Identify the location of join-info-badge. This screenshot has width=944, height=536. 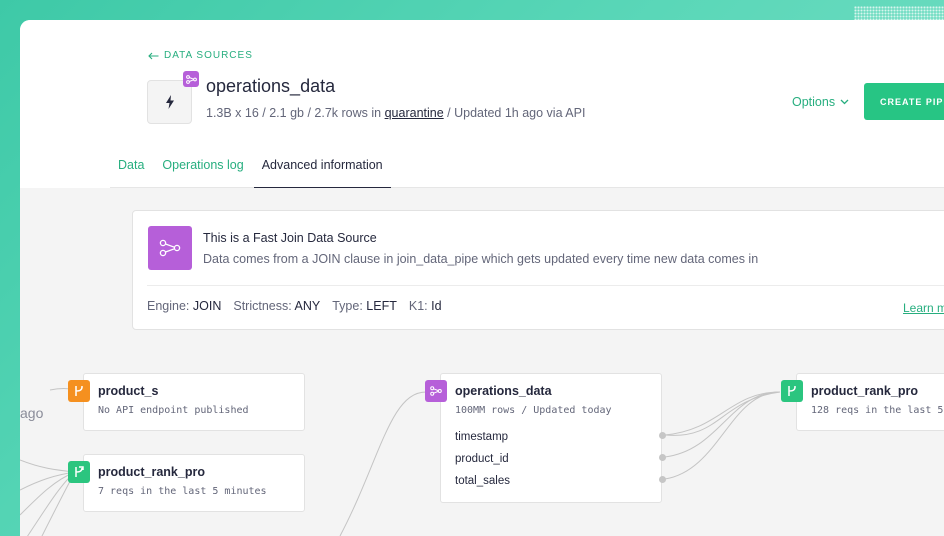
(170, 248).